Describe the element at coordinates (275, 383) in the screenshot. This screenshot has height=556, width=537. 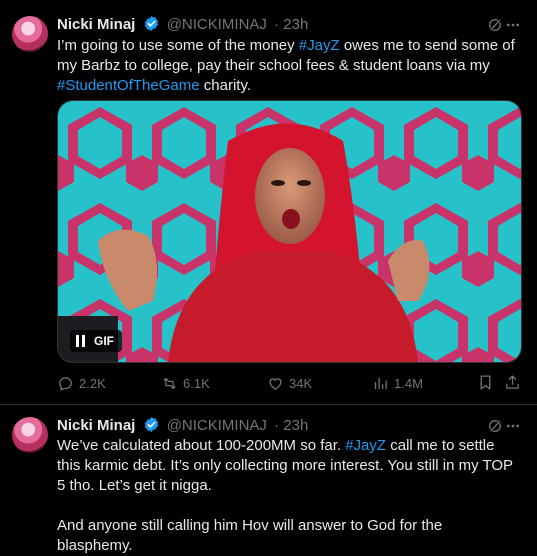
I see `heart-icon` at that location.